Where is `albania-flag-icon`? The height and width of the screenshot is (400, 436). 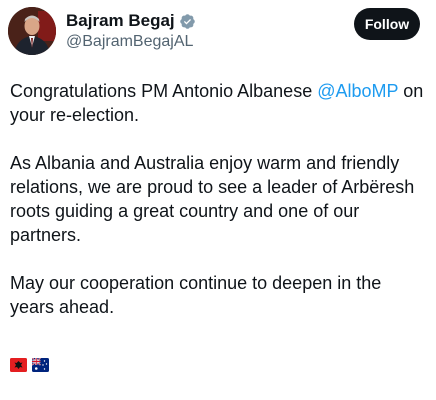
albania-flag-icon is located at coordinates (18, 365).